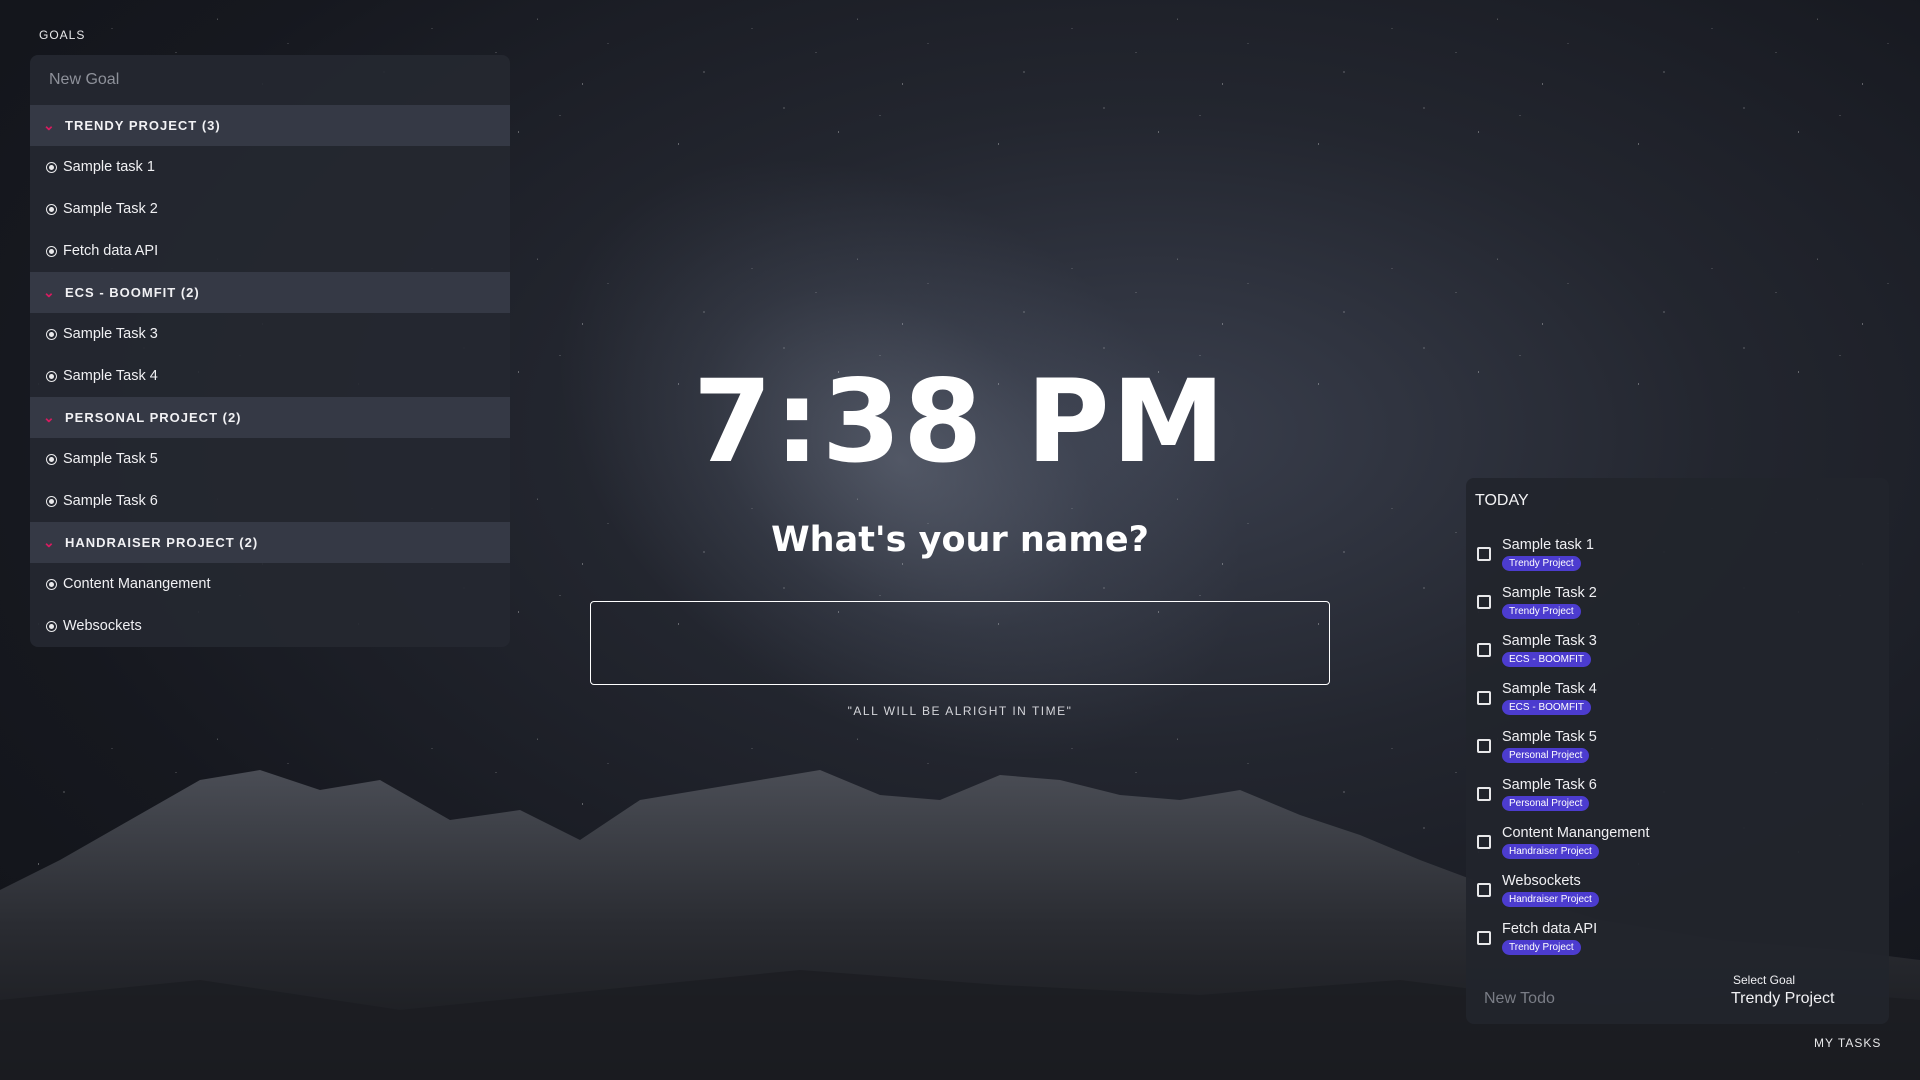 This screenshot has height=1080, width=1920. I want to click on goal-group-ecs-boomfit: ⌄ ECS - BOOMFIT (2), so click(270, 292).